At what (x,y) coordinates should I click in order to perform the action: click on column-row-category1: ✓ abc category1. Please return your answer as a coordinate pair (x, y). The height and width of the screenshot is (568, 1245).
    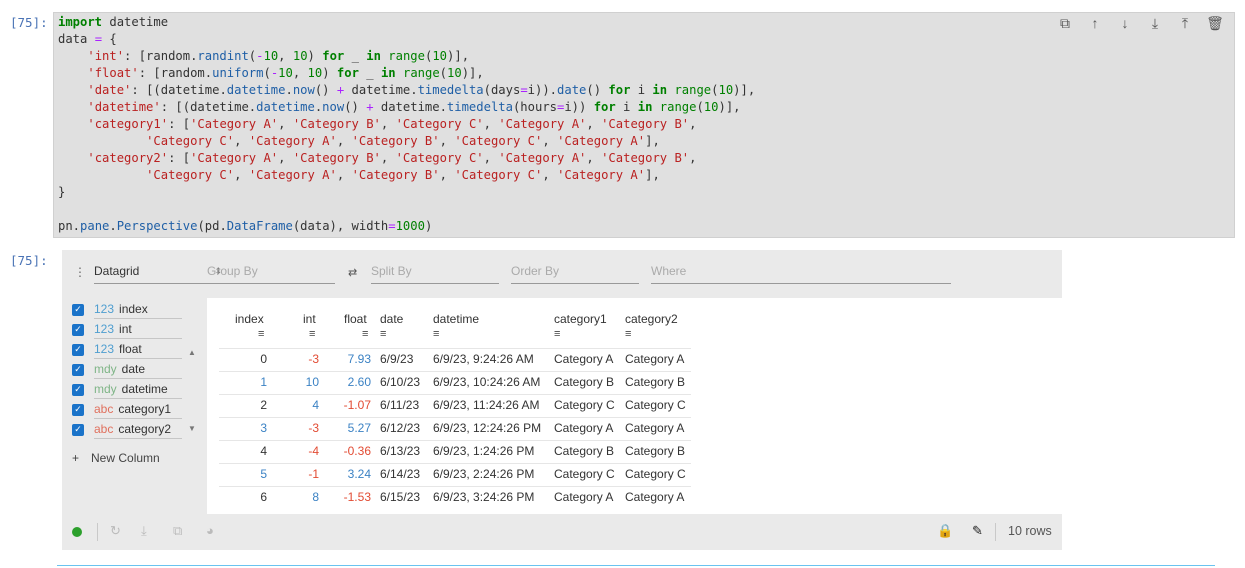
    Looking at the image, I should click on (127, 409).